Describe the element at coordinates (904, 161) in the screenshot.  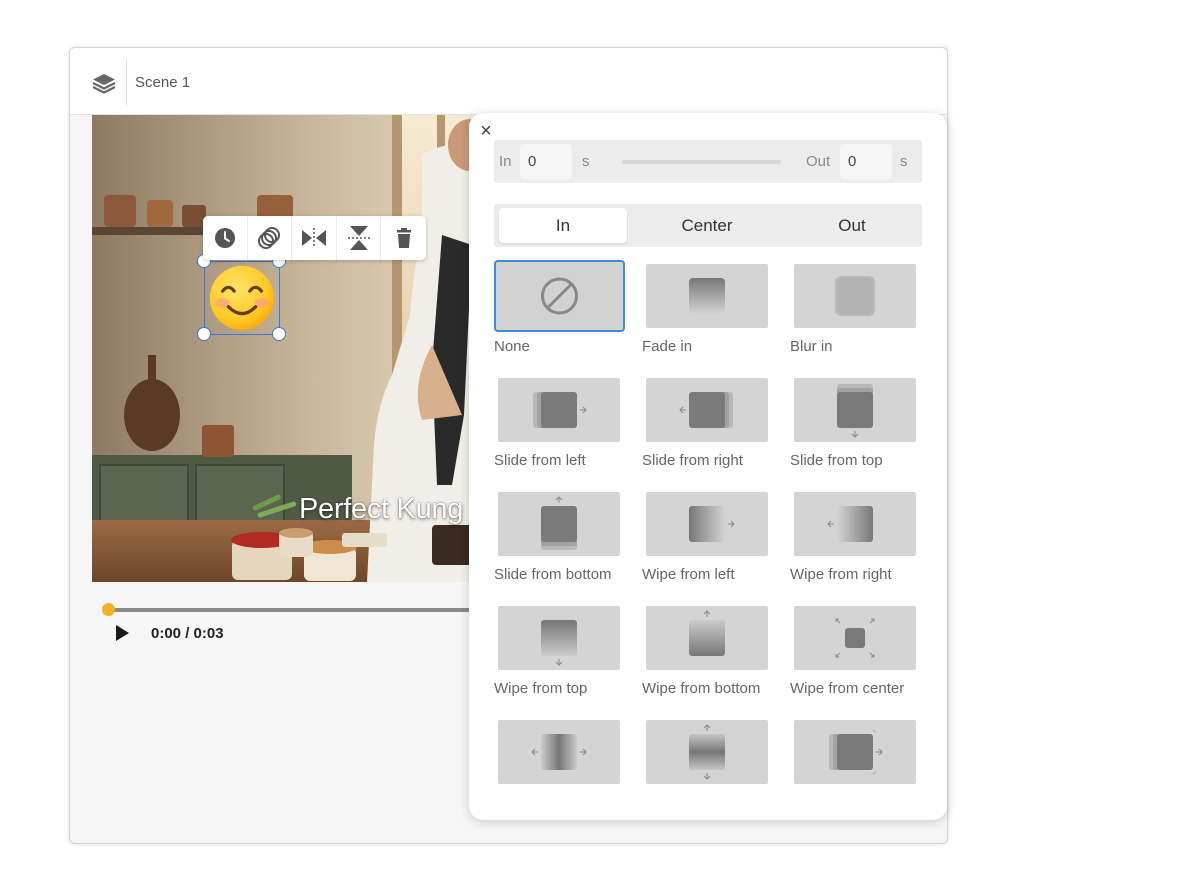
I see `out-time-unit: s` at that location.